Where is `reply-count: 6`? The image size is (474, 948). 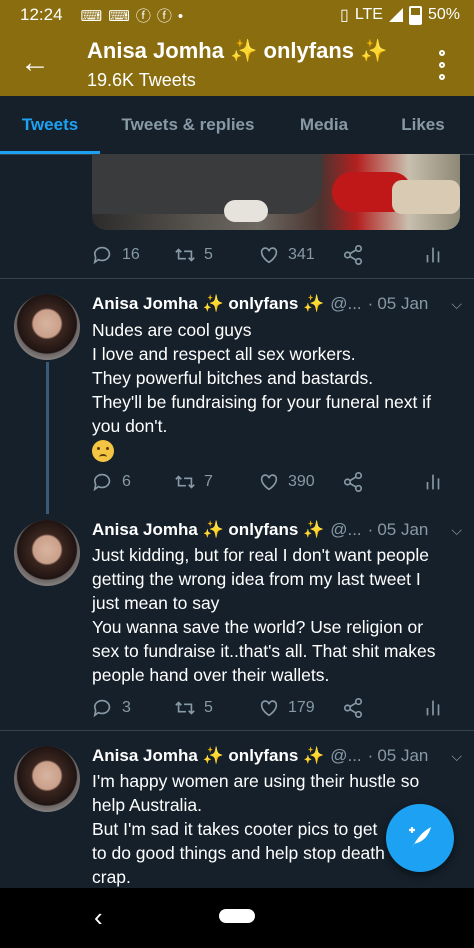
reply-count: 6 is located at coordinates (126, 481).